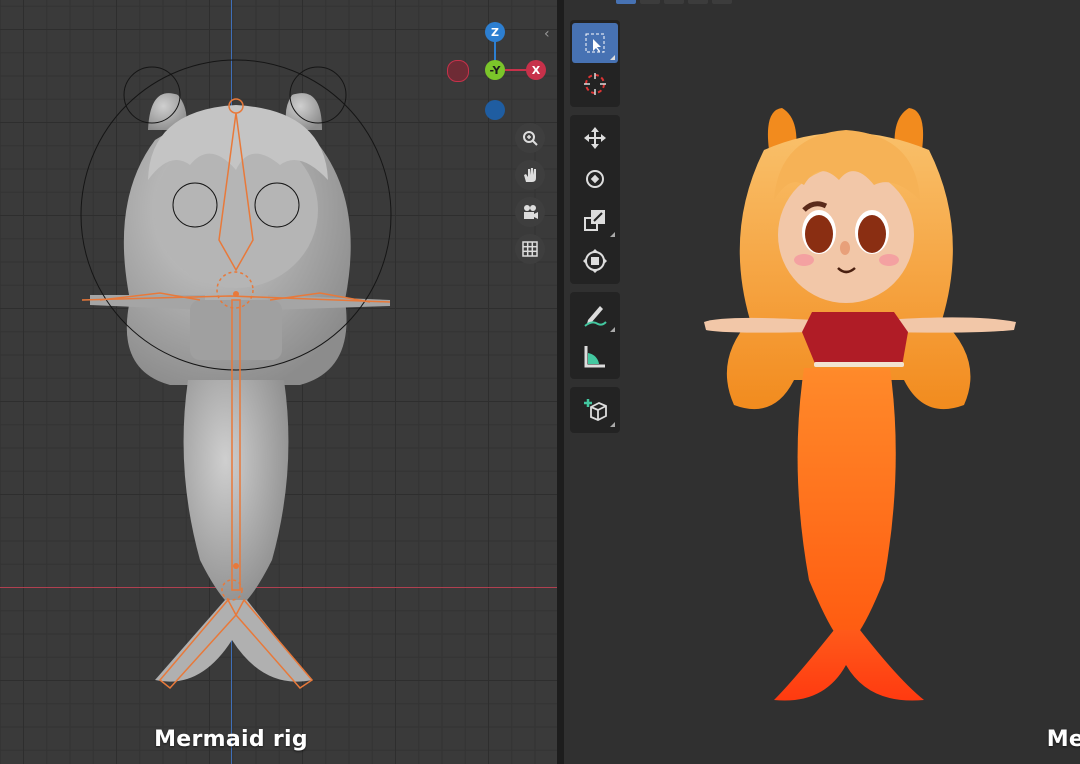 The height and width of the screenshot is (764, 1080). Describe the element at coordinates (530, 249) in the screenshot. I see `grid-icon` at that location.